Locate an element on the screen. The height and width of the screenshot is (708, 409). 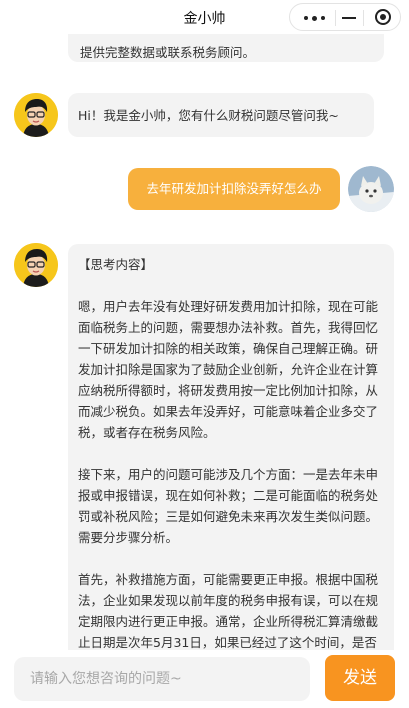
question-input is located at coordinates (162, 679).